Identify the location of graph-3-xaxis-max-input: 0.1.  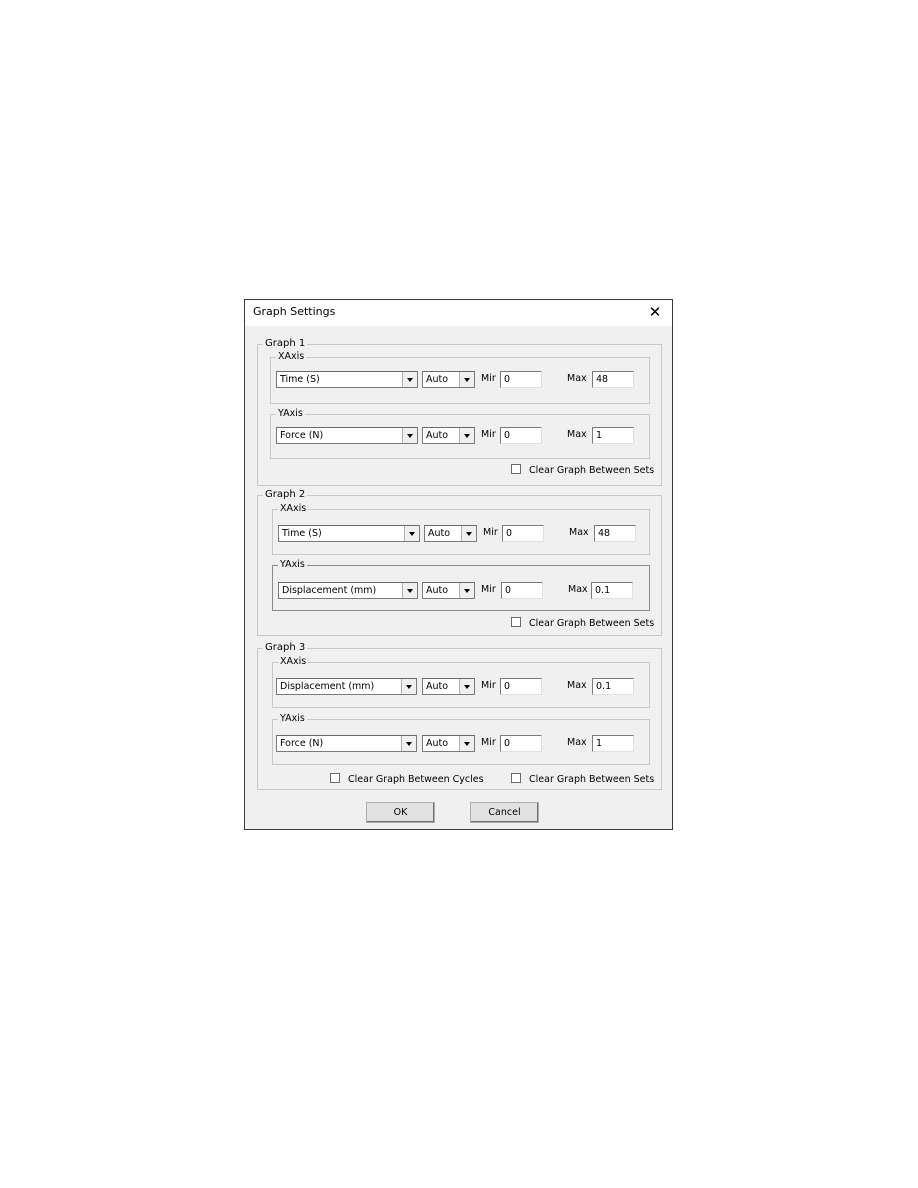
(613, 686).